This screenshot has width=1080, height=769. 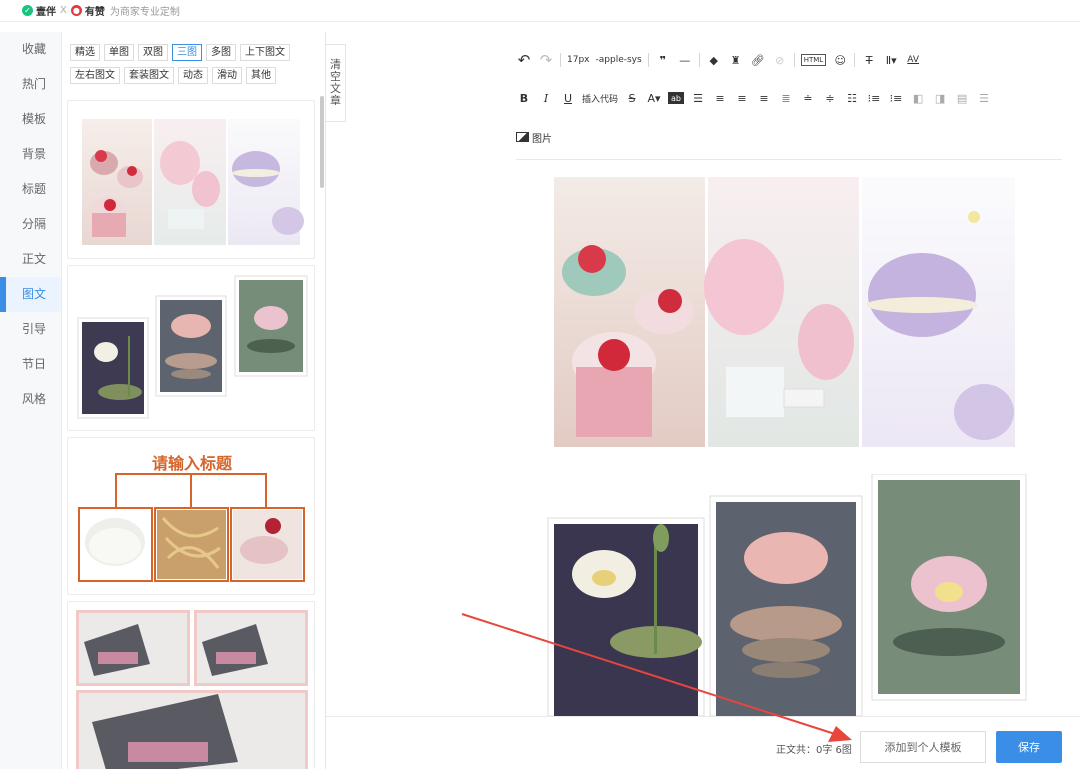 I want to click on blockquote-icon: ❞, so click(x=663, y=60).